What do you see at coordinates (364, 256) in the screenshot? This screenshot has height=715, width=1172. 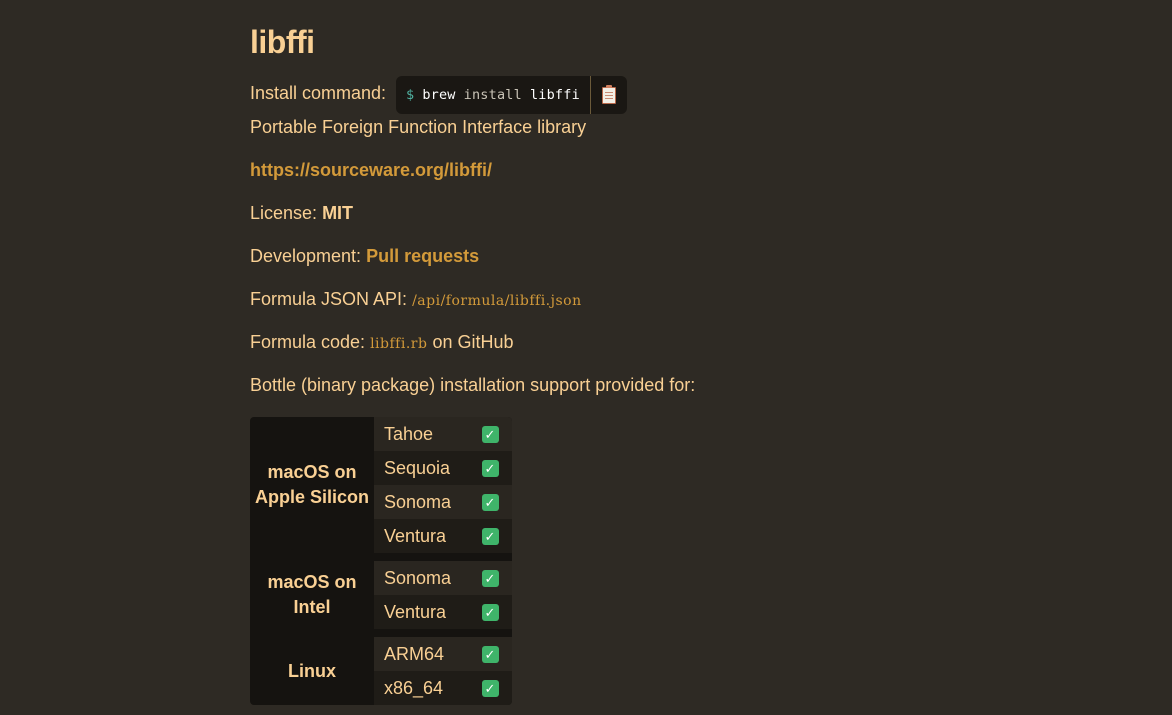 I see `development-row: Development: Pull requests` at bounding box center [364, 256].